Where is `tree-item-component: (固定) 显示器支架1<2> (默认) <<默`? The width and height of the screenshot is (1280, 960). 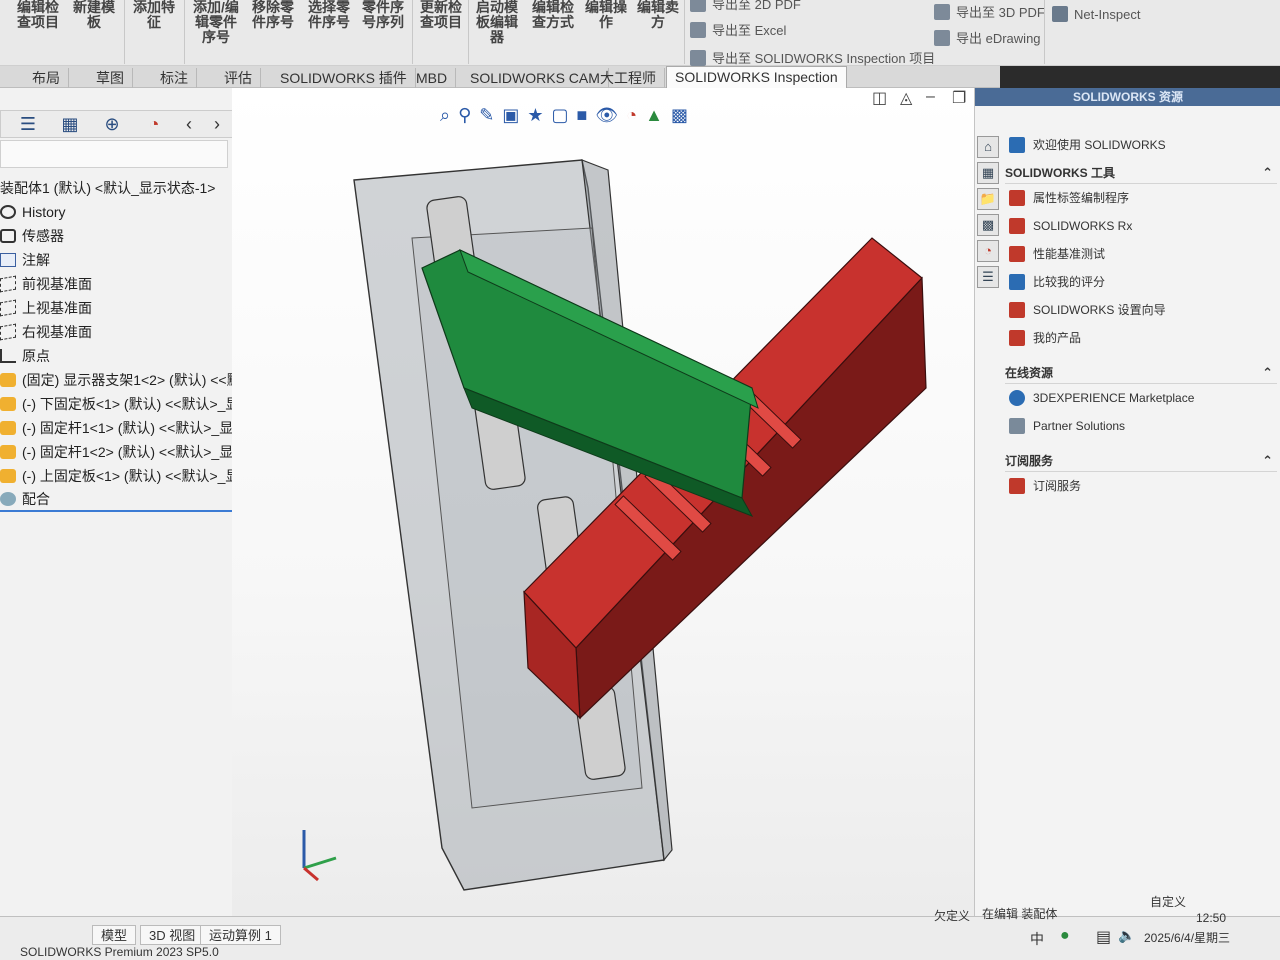
tree-item-component: (固定) 显示器支架1<2> (默认) <<默 is located at coordinates (125, 380).